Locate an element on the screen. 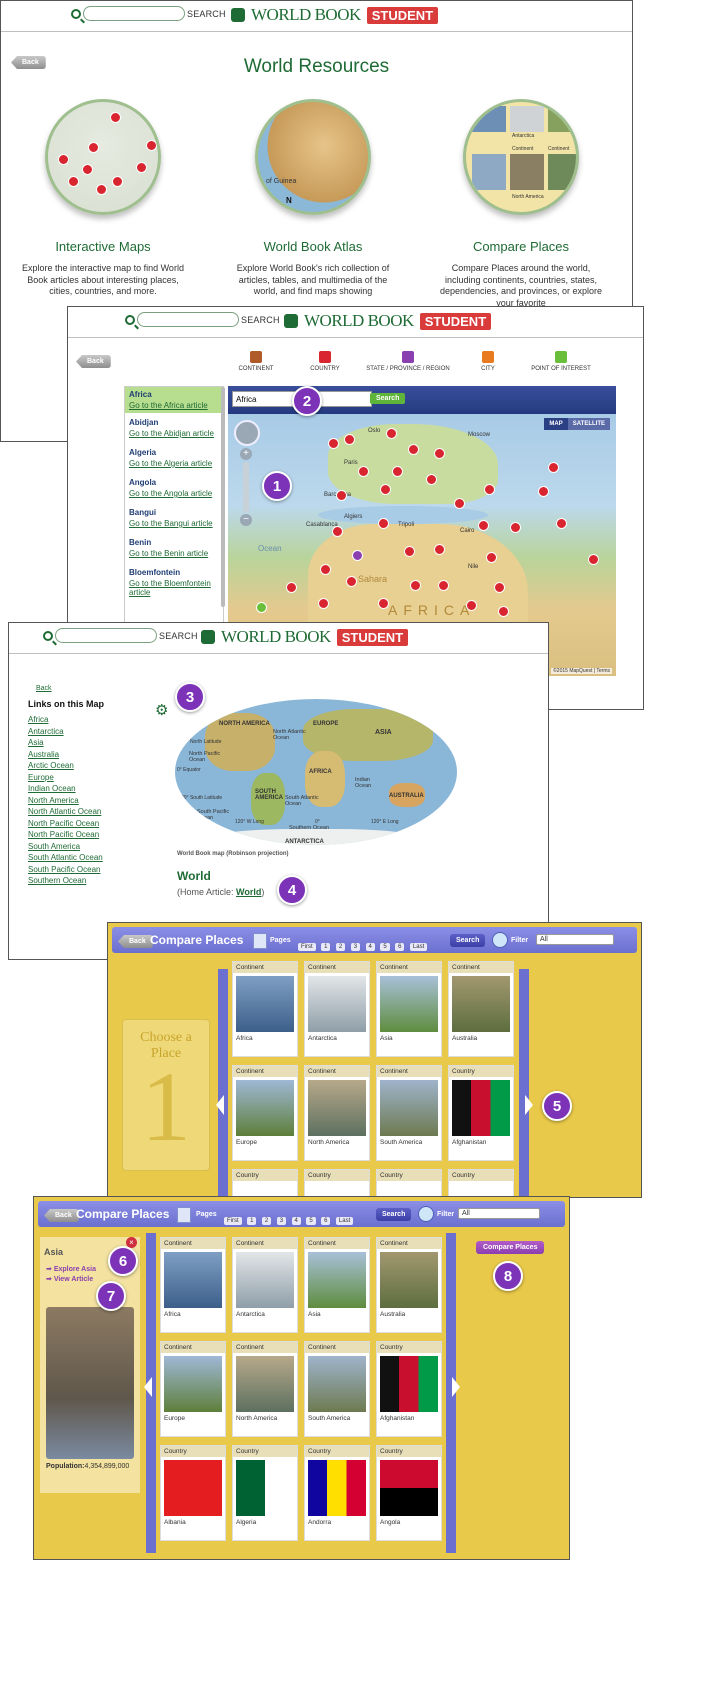 The width and height of the screenshot is (710, 1694). zoom-slider is located at coordinates (246, 487).